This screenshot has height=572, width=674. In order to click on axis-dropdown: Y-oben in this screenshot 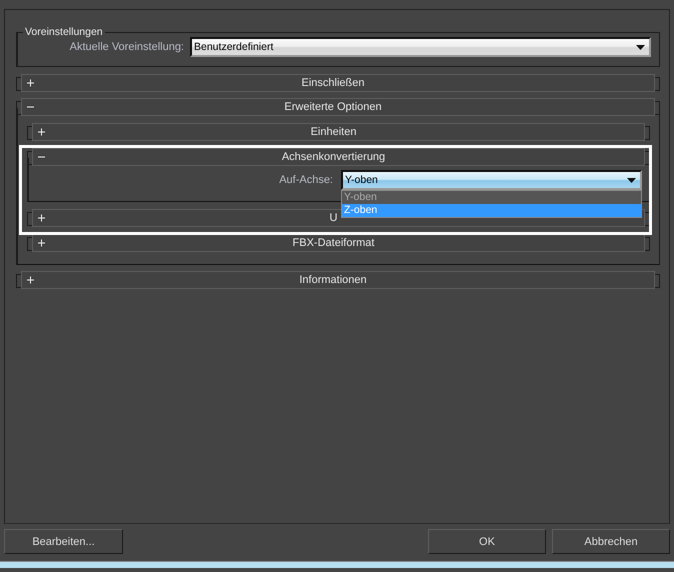, I will do `click(491, 180)`.